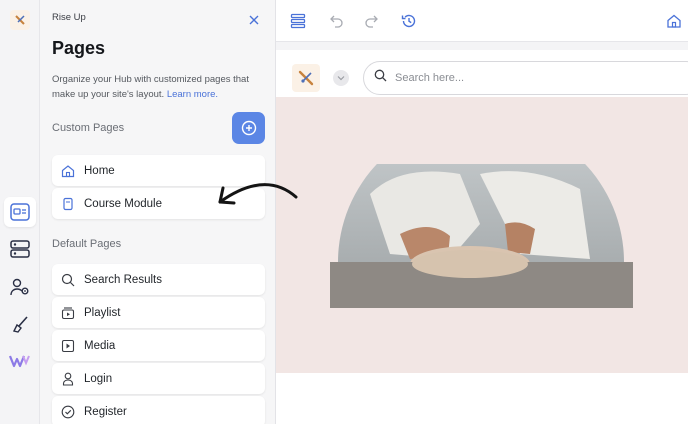  What do you see at coordinates (79, 48) in the screenshot?
I see `page-title: Pages` at bounding box center [79, 48].